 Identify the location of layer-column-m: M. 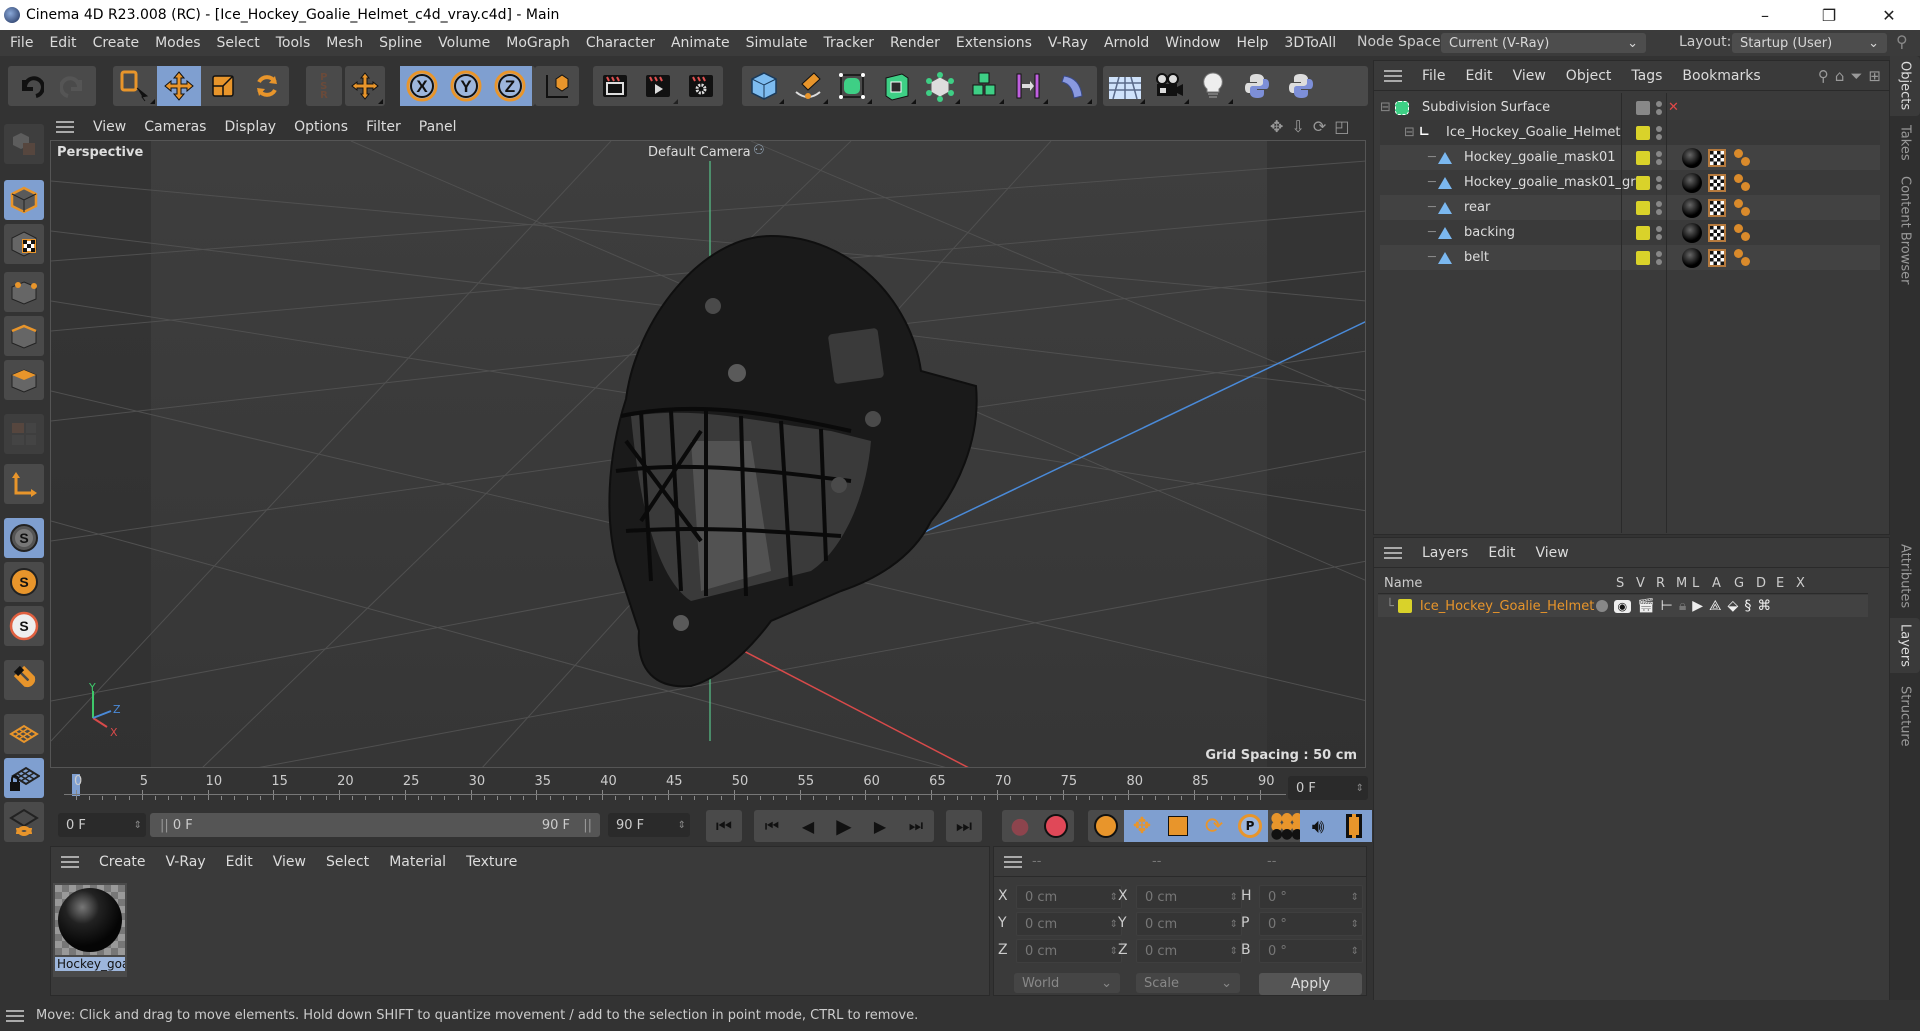
(1681, 583).